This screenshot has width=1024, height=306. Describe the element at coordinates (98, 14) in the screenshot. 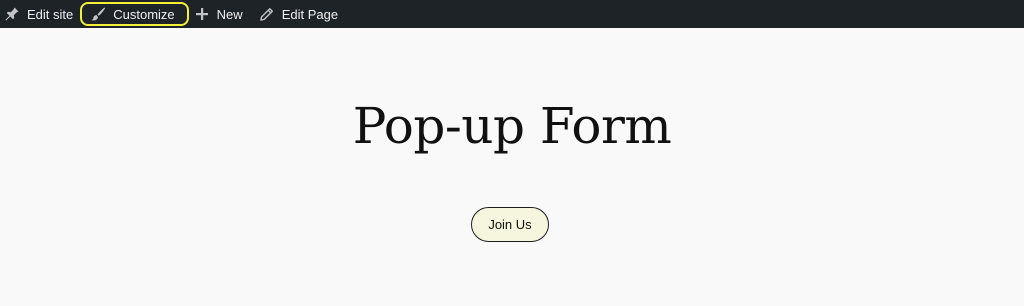

I see `paintbrush-icon` at that location.